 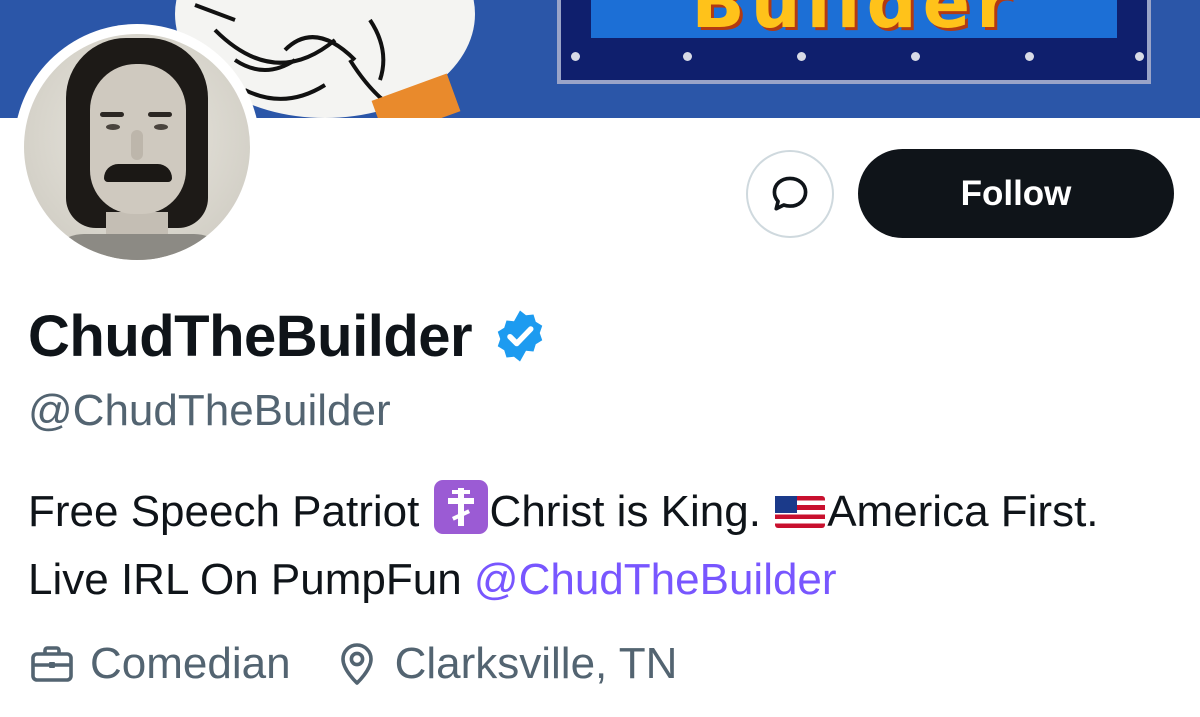 I want to click on avatar-shirt, so click(x=139, y=247).